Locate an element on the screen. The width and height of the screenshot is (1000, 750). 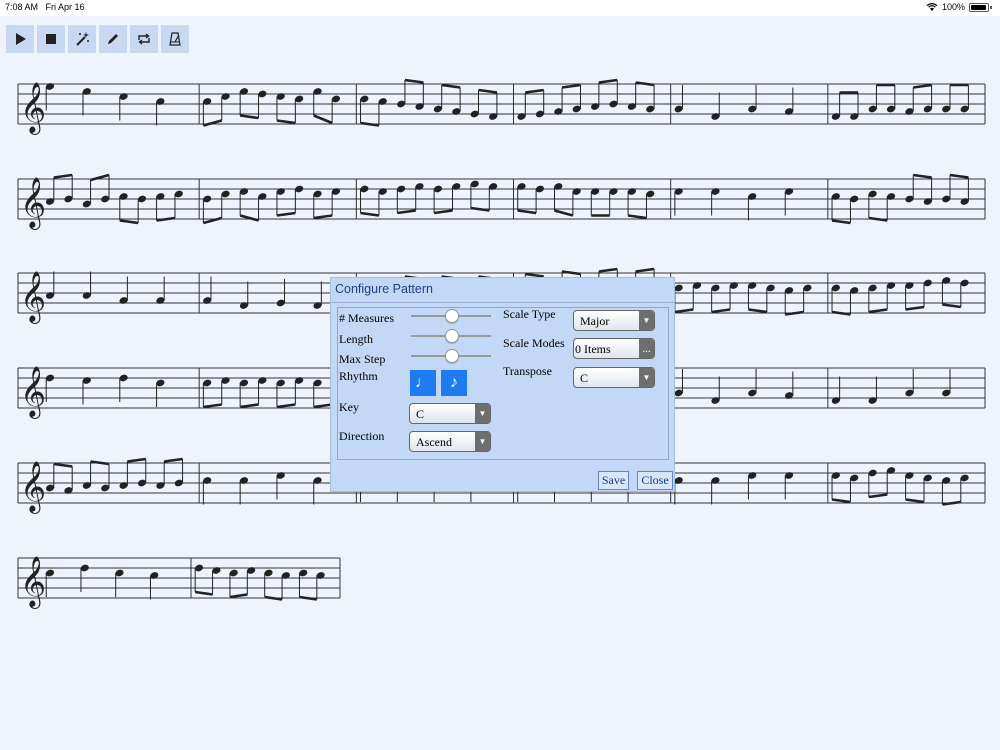
measures-slider-thumb is located at coordinates (452, 316).